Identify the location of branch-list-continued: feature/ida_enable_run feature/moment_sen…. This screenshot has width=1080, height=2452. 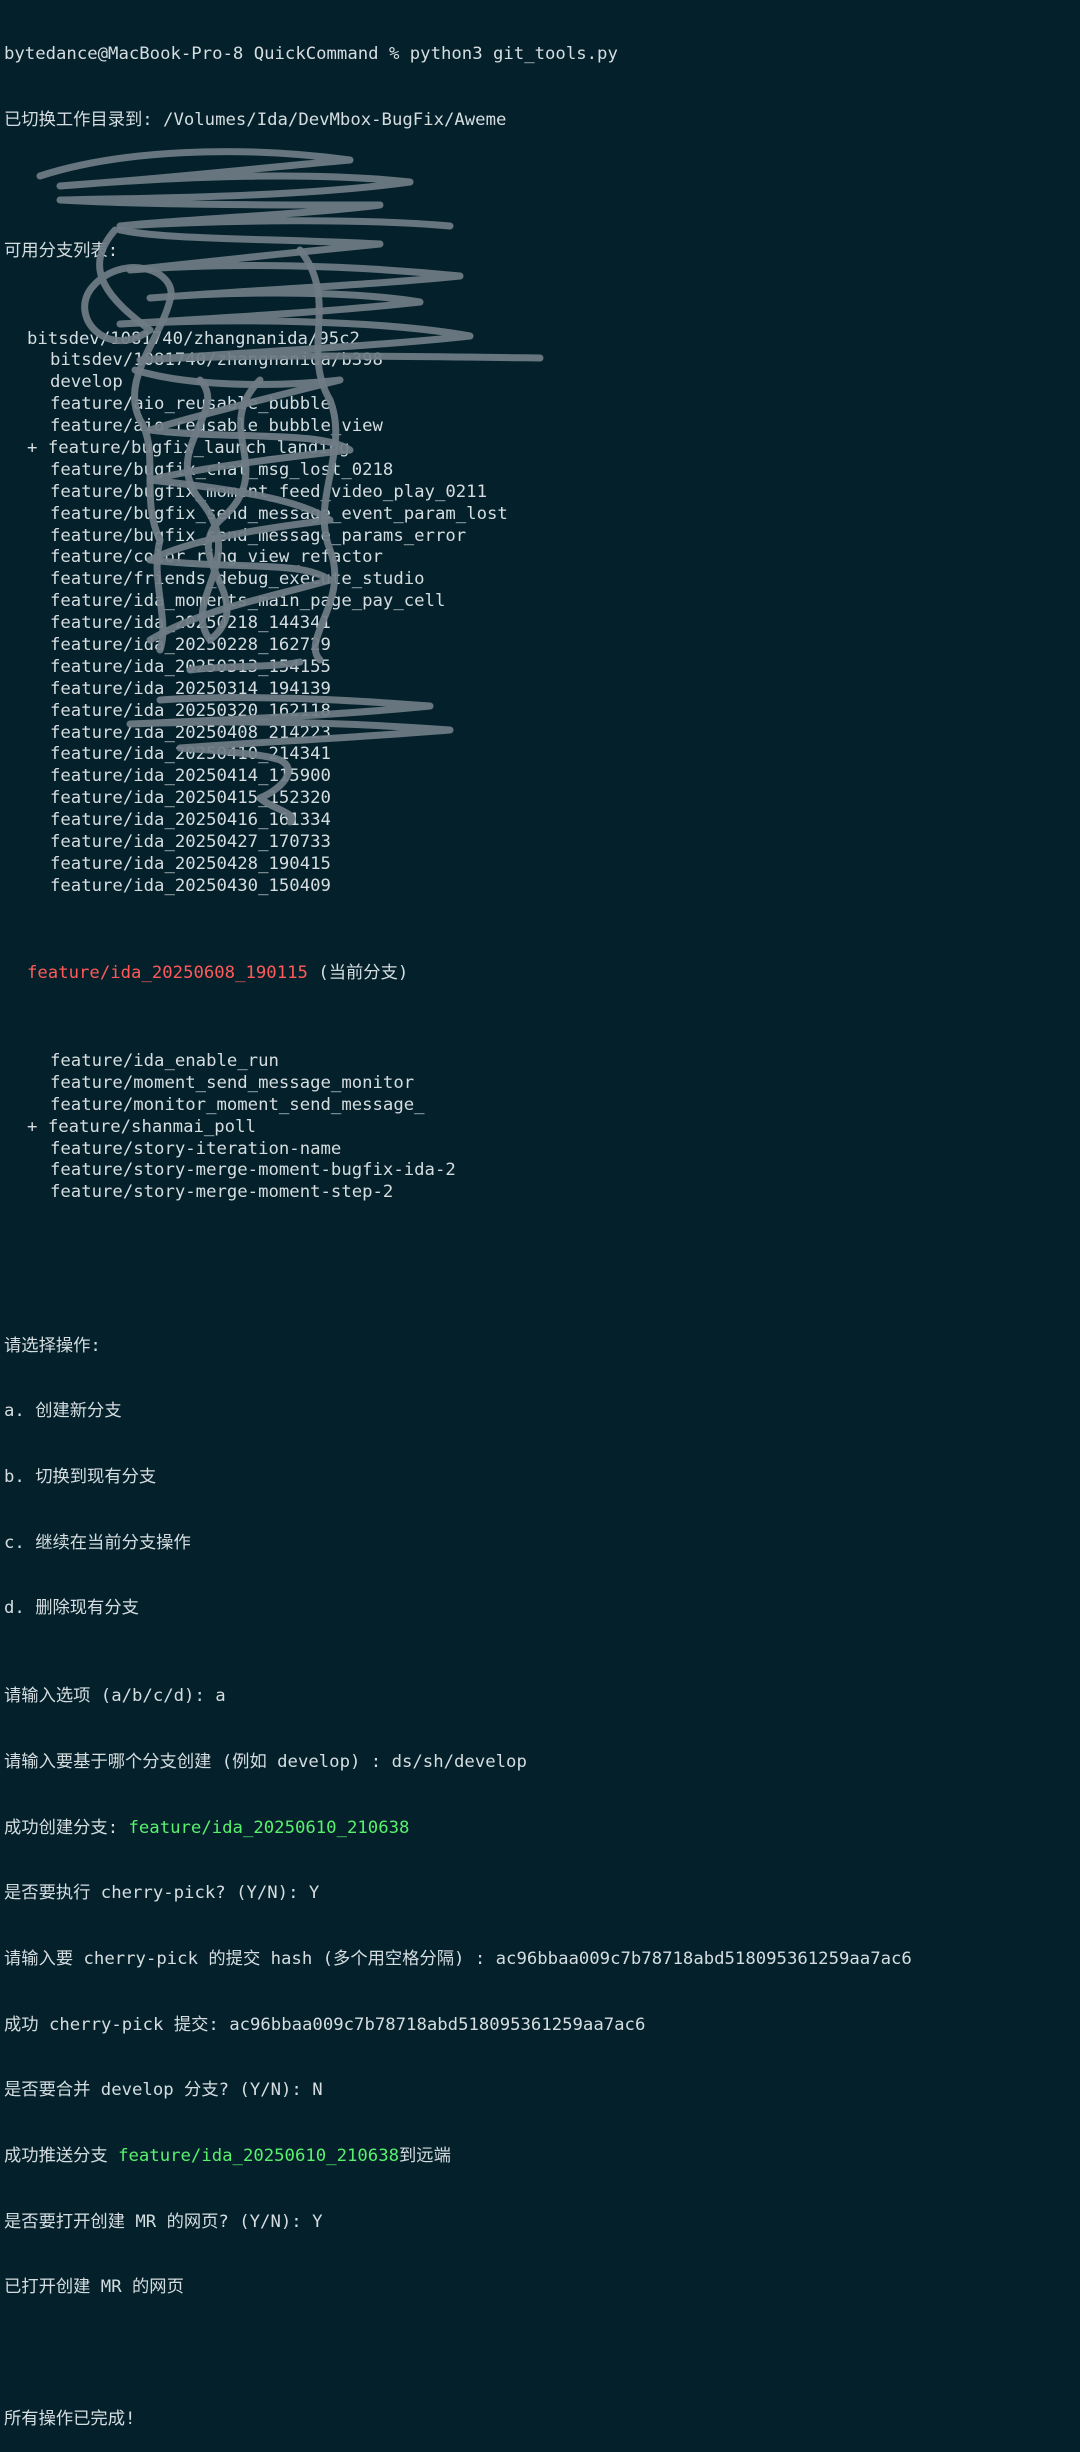
(542, 1127).